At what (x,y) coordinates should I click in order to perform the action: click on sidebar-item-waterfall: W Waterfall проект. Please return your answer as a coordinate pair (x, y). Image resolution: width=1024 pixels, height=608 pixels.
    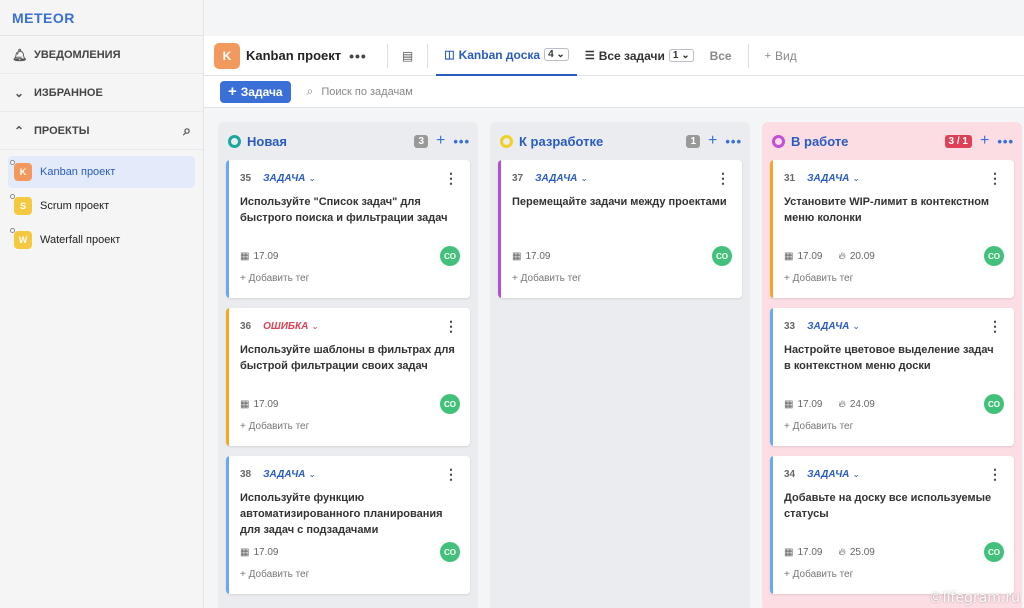
    Looking at the image, I should click on (101, 240).